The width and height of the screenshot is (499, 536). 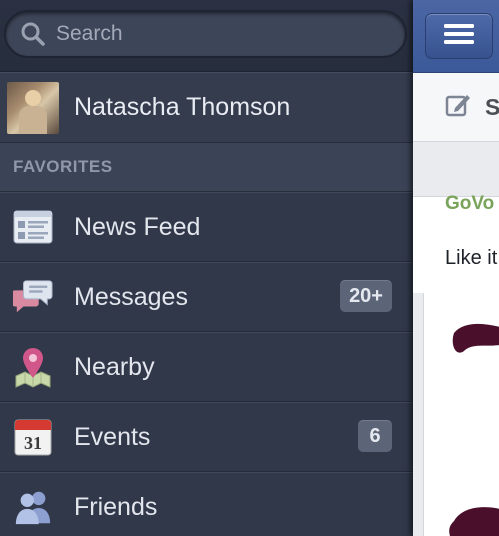 I want to click on calendar-day-label: 31, so click(x=33, y=443).